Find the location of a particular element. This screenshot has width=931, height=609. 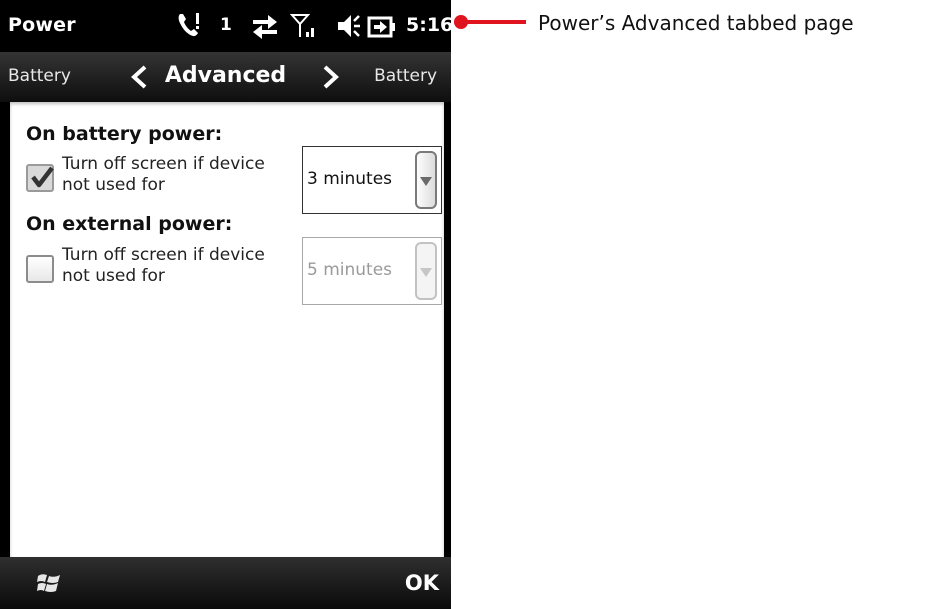

callout-annotation: Power’s Advanced tabbed page is located at coordinates (696, 23).